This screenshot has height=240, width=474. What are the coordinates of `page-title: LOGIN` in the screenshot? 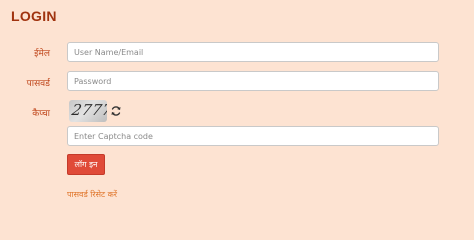 It's located at (34, 16).